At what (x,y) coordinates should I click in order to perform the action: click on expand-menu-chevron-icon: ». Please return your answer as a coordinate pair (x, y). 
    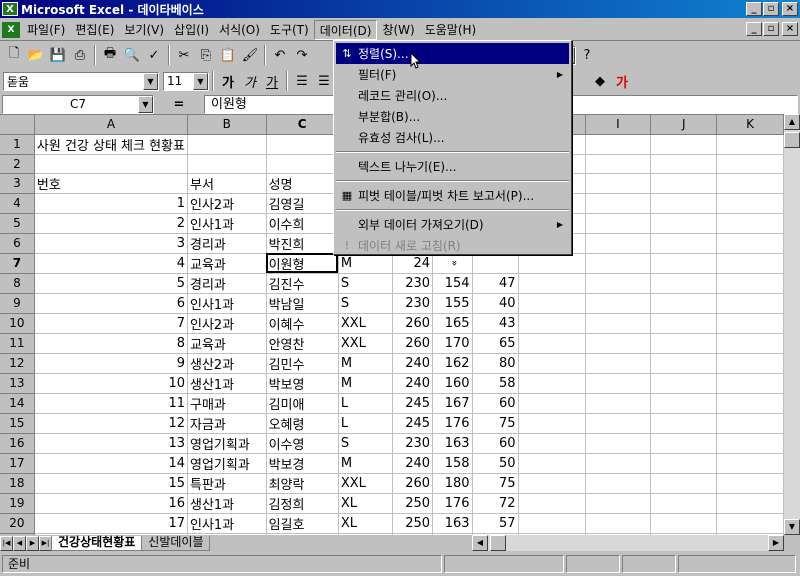
    Looking at the image, I should click on (453, 263).